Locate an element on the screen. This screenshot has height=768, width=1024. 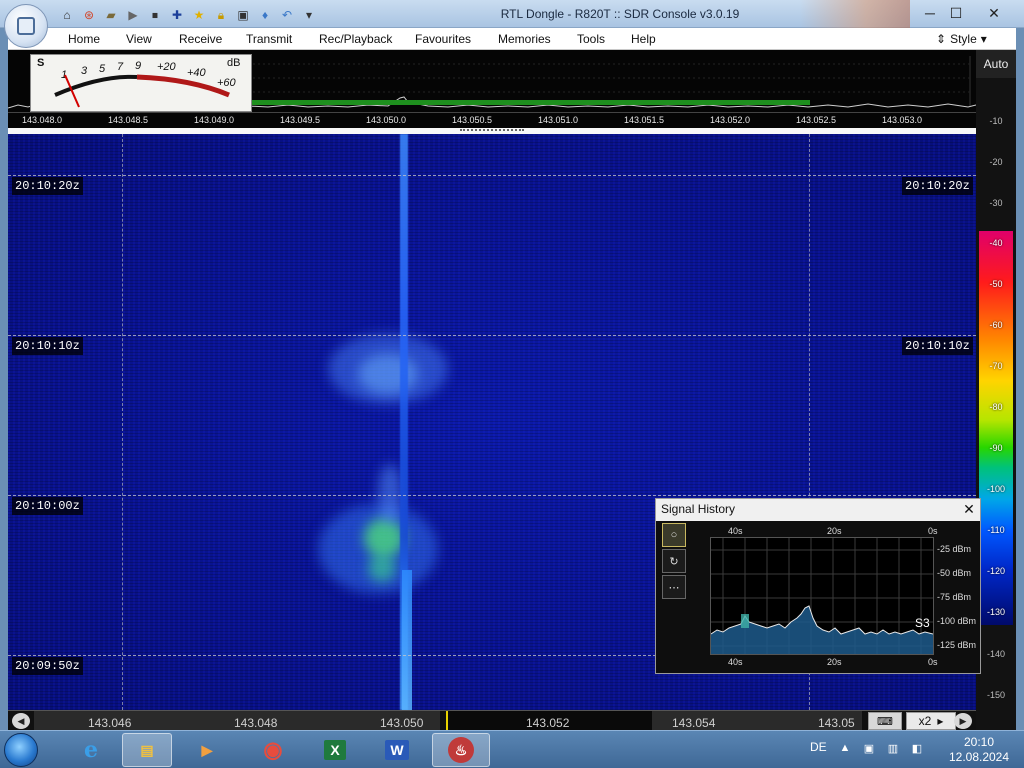
device-icon: ▣ is located at coordinates (869, 748).